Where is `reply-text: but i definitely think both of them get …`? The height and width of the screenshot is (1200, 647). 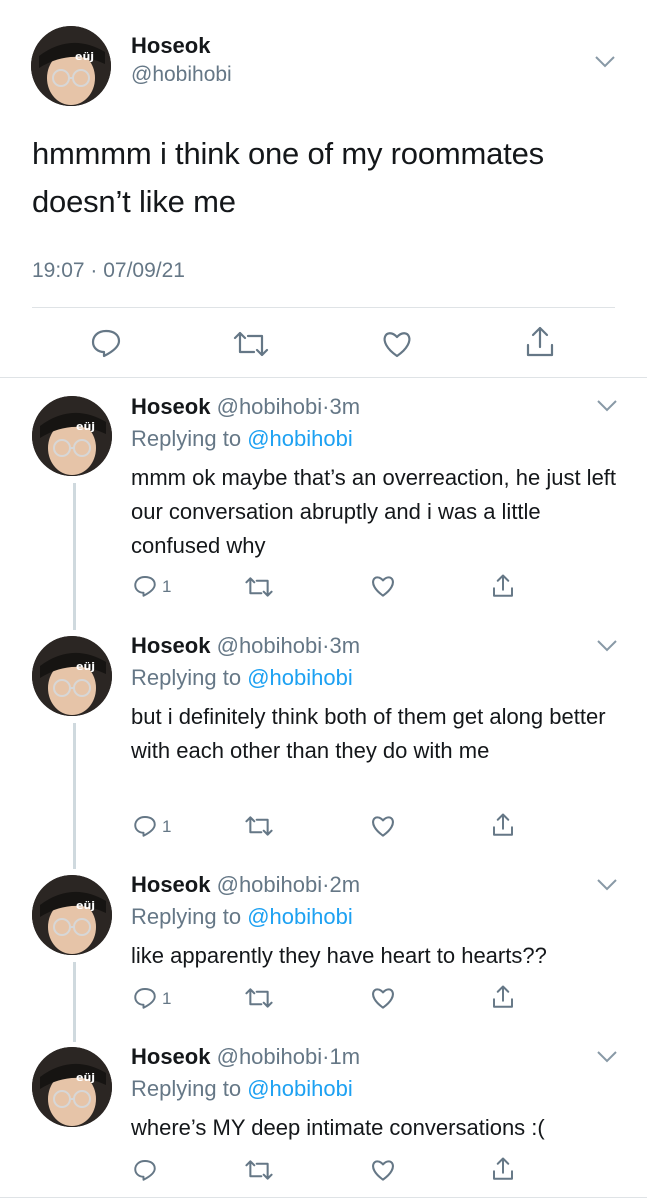
reply-text: but i definitely think both of them get … is located at coordinates (368, 733).